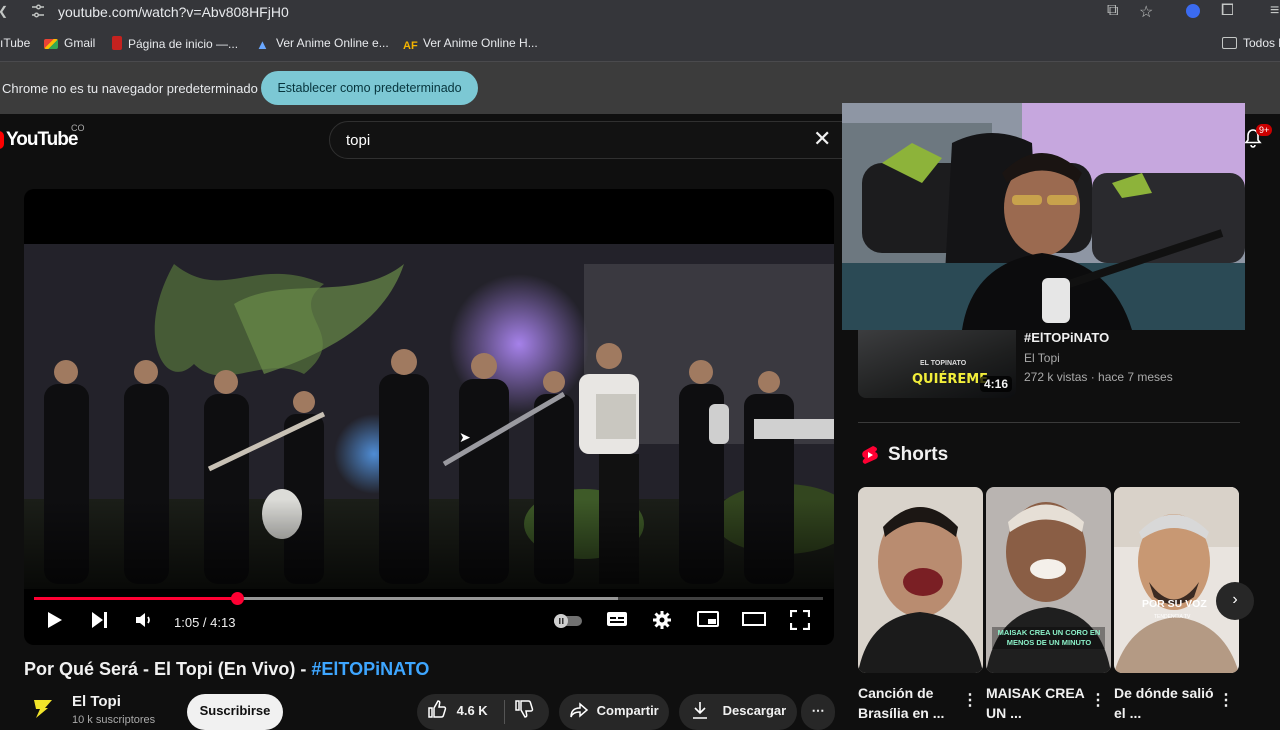 The width and height of the screenshot is (1280, 730). Describe the element at coordinates (1227, 11) in the screenshot. I see `extensions-icon: ⧠` at that location.